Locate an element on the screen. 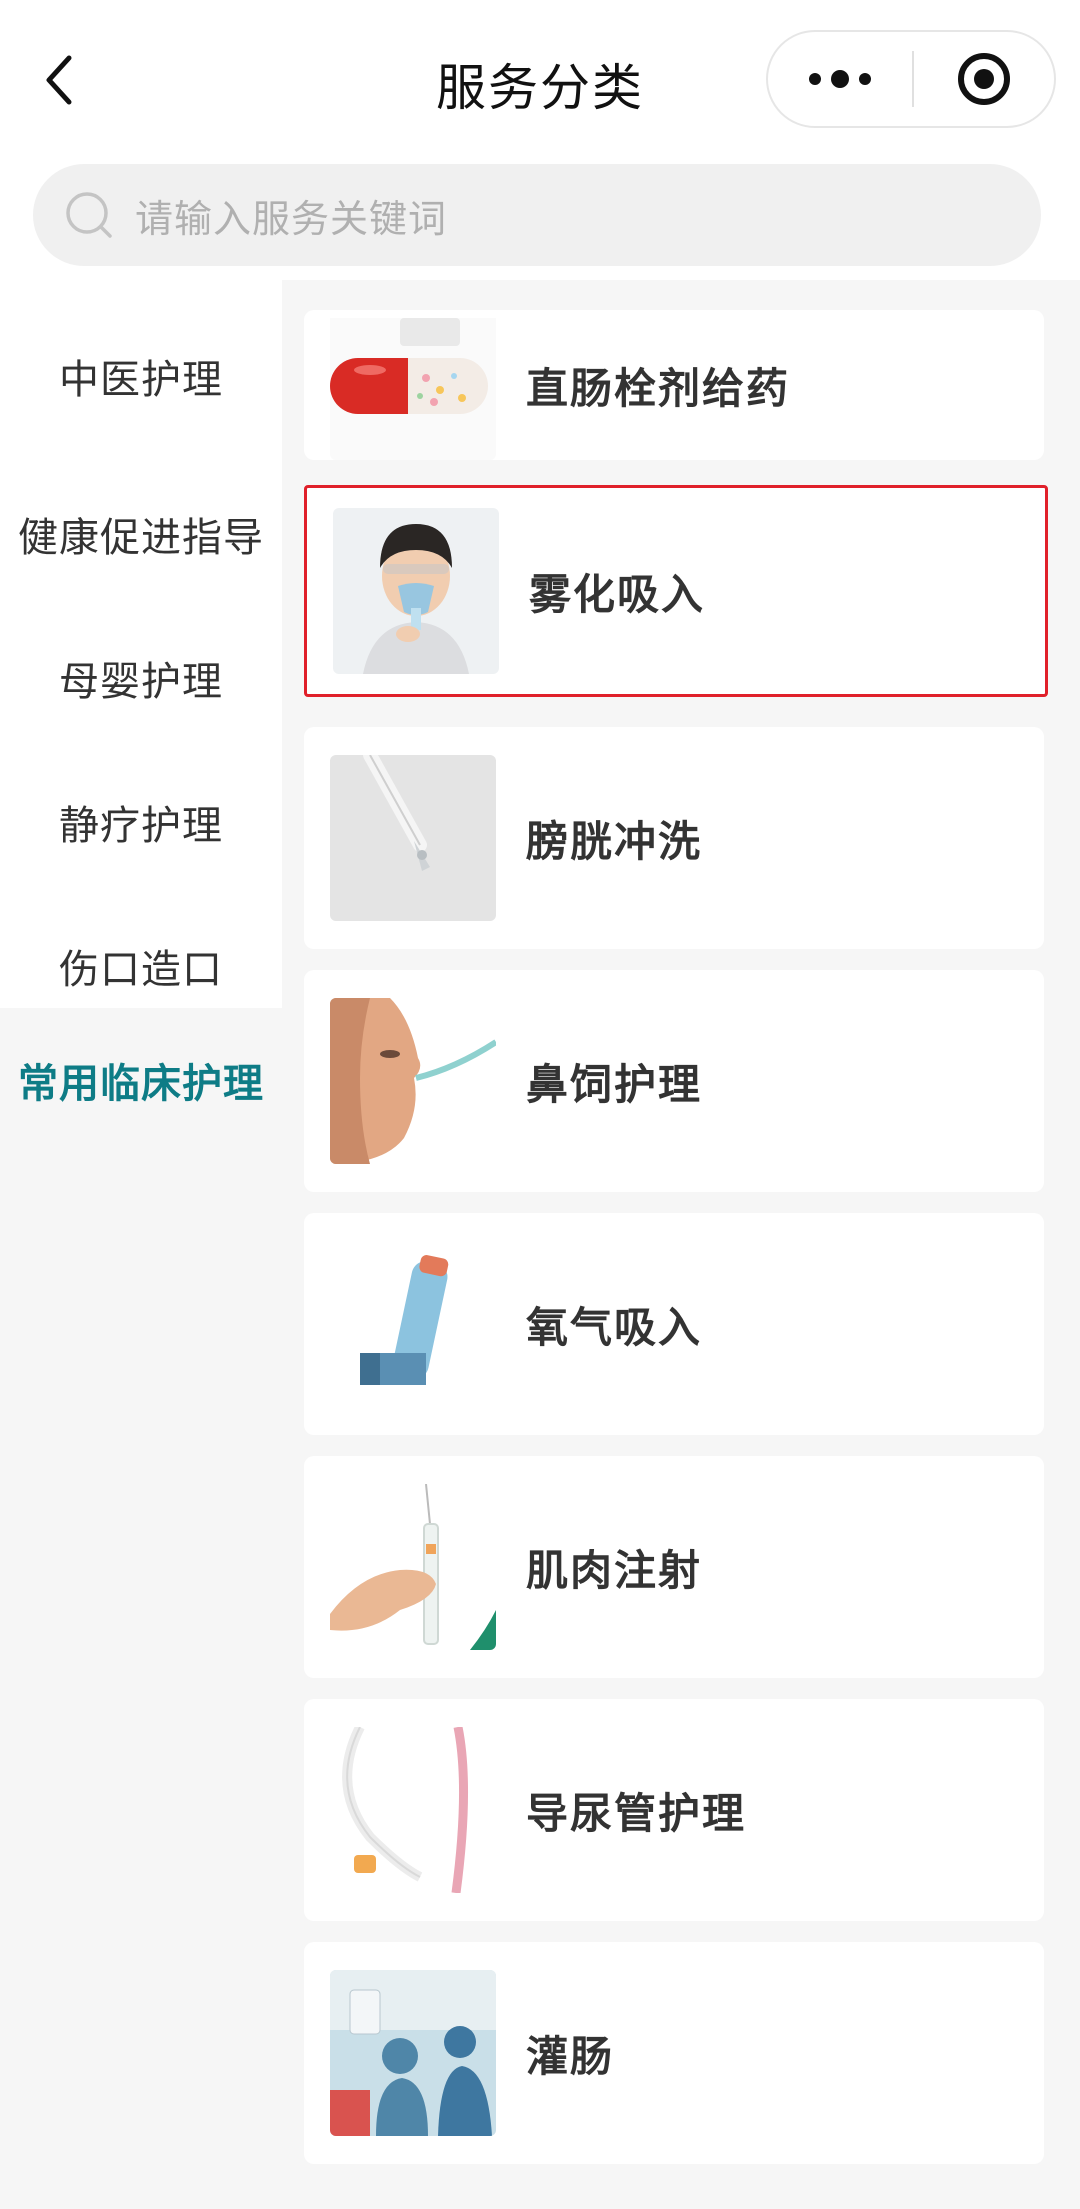 The width and height of the screenshot is (1080, 2209). capsule-pill-image is located at coordinates (413, 389).